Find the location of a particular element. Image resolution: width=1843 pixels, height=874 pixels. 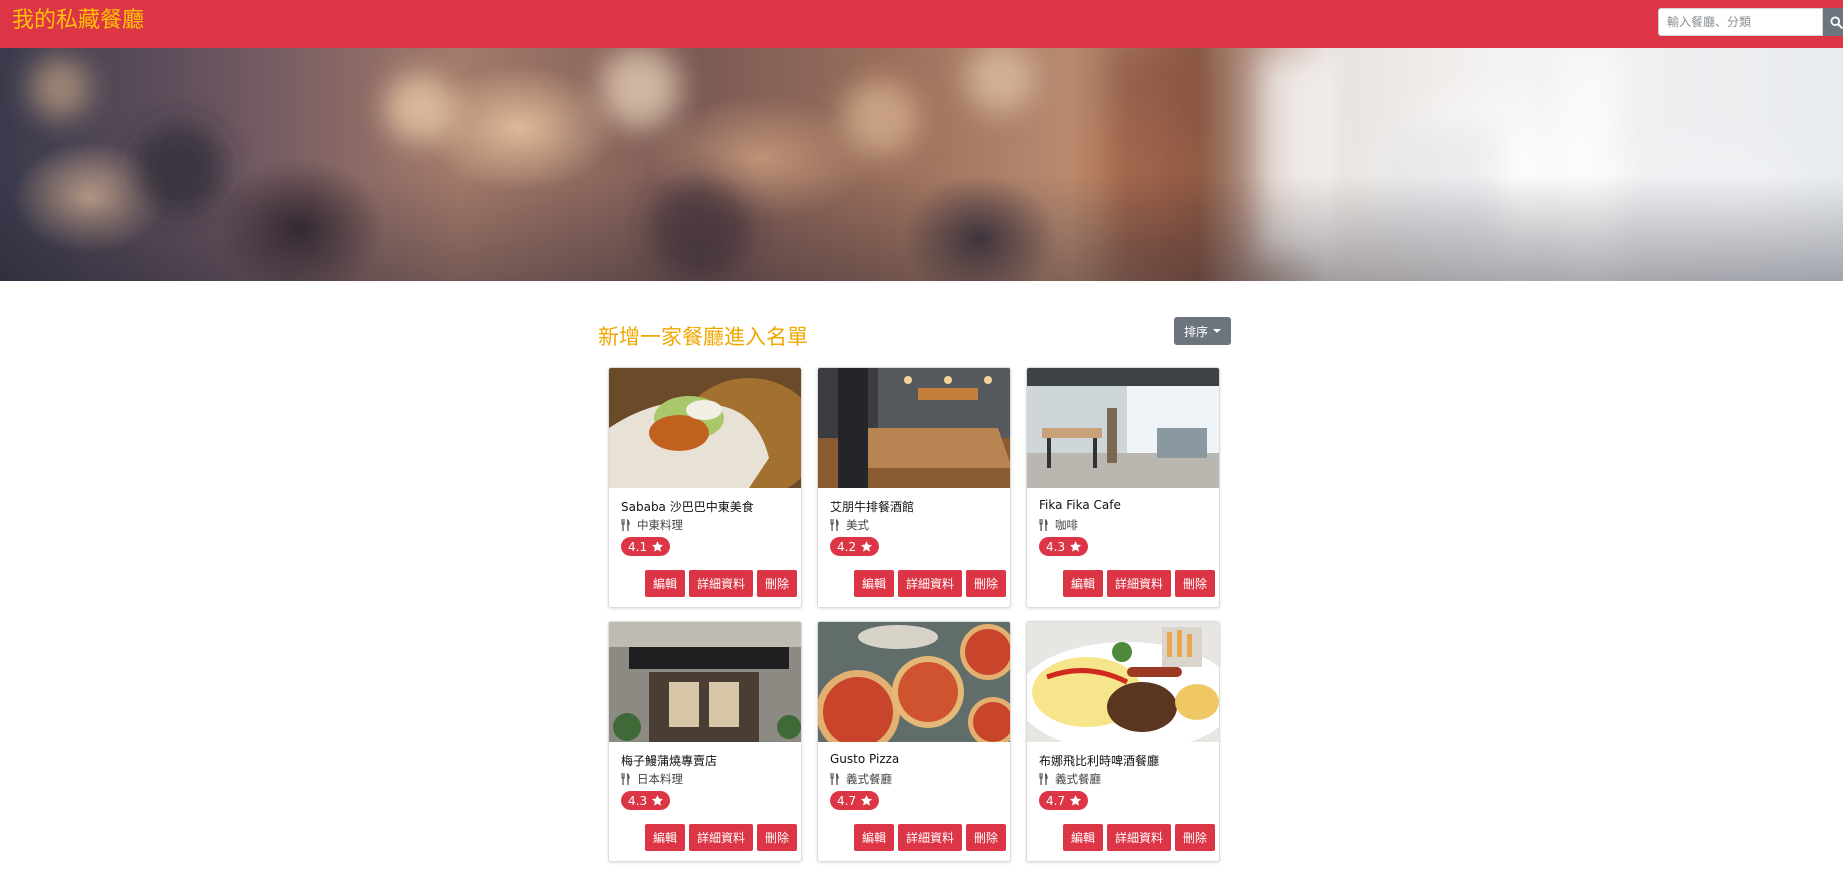

caret-down-icon is located at coordinates (1217, 331).